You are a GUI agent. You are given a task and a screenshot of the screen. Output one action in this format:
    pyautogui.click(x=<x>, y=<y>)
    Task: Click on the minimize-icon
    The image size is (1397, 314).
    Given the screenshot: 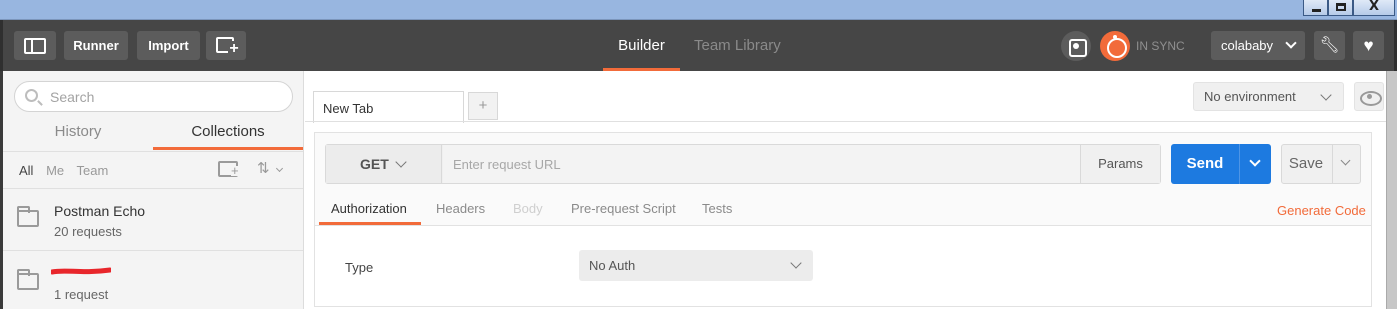 What is the action you would take?
    pyautogui.click(x=1316, y=10)
    